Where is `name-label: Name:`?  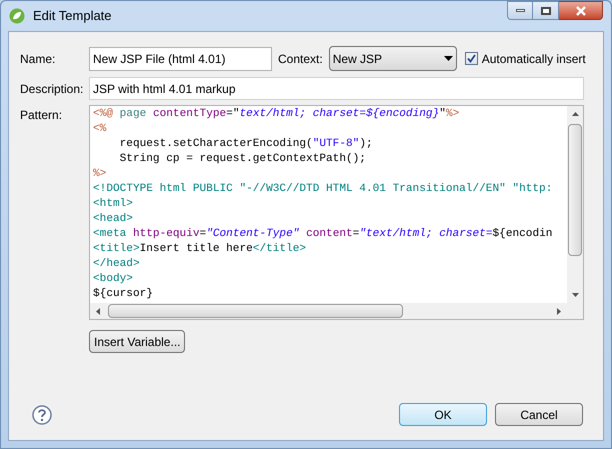 name-label: Name: is located at coordinates (38, 59).